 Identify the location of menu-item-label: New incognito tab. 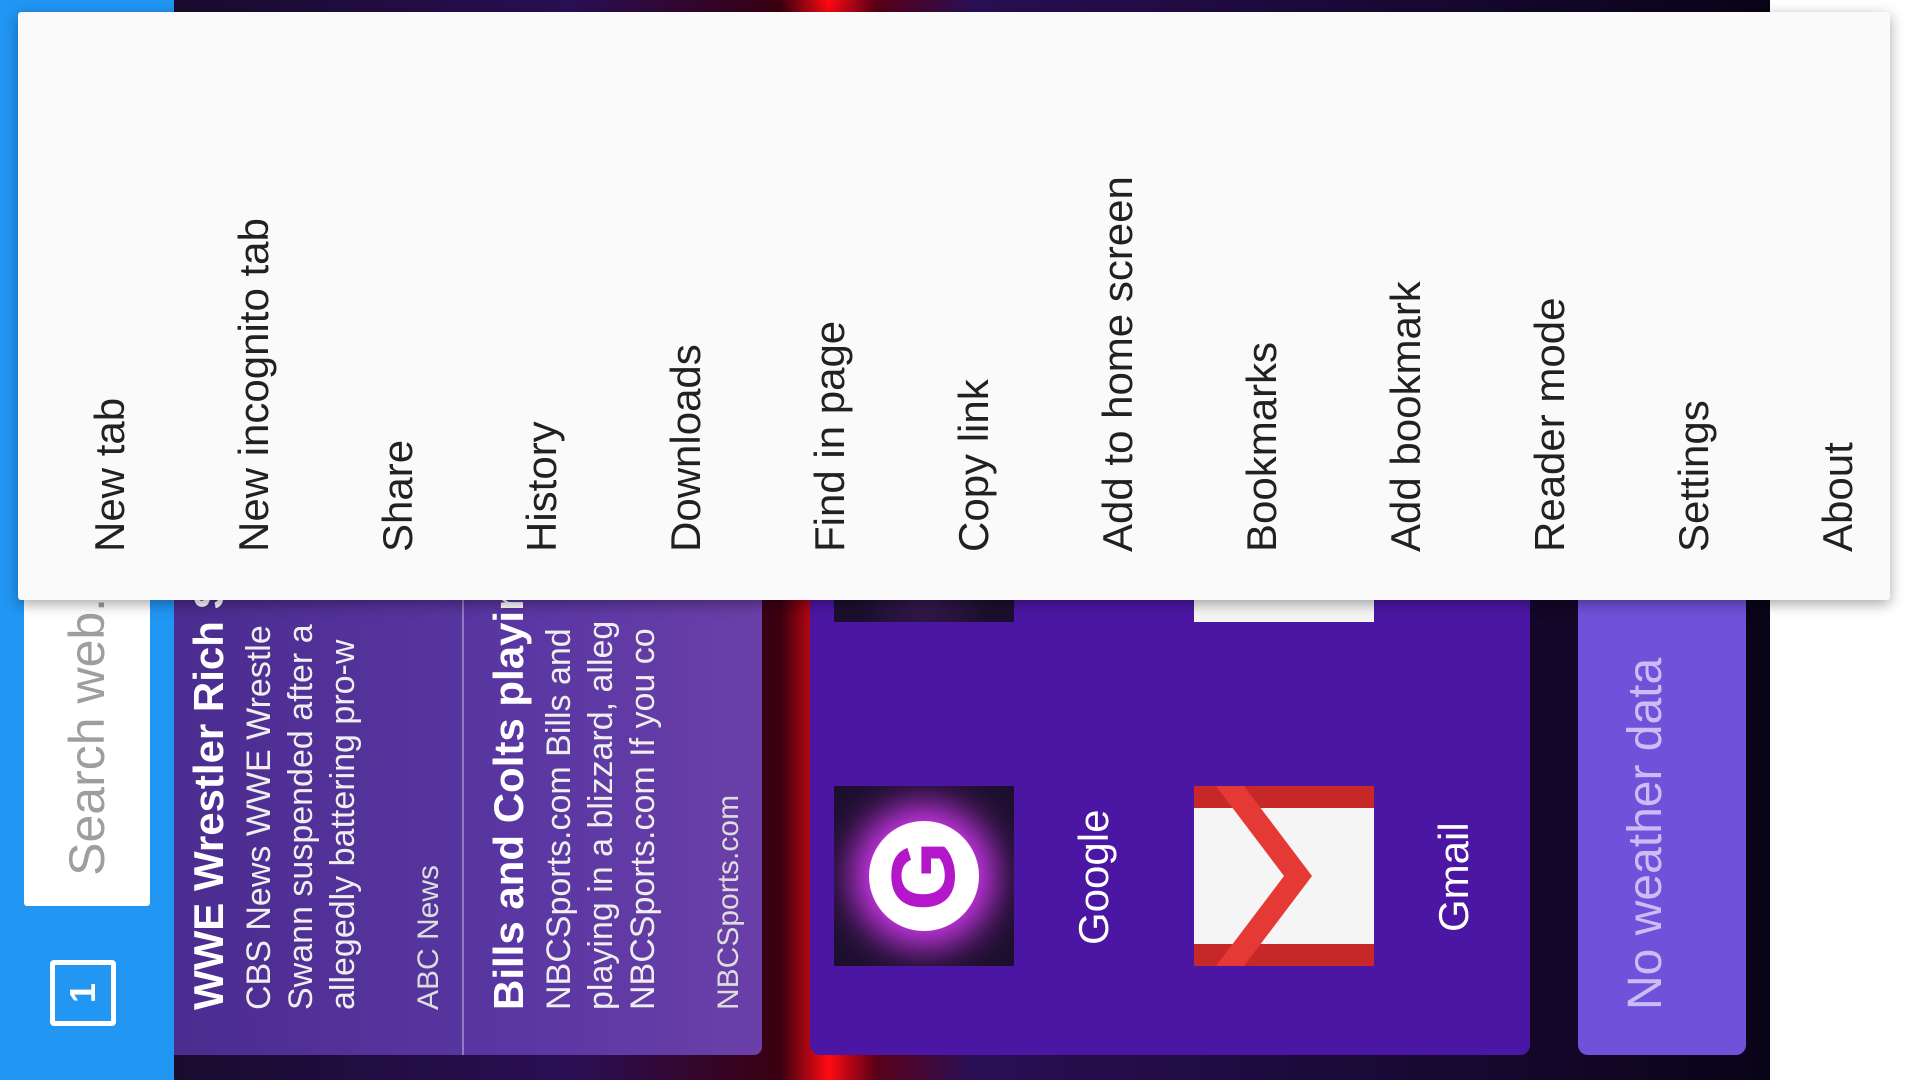
(253, 385).